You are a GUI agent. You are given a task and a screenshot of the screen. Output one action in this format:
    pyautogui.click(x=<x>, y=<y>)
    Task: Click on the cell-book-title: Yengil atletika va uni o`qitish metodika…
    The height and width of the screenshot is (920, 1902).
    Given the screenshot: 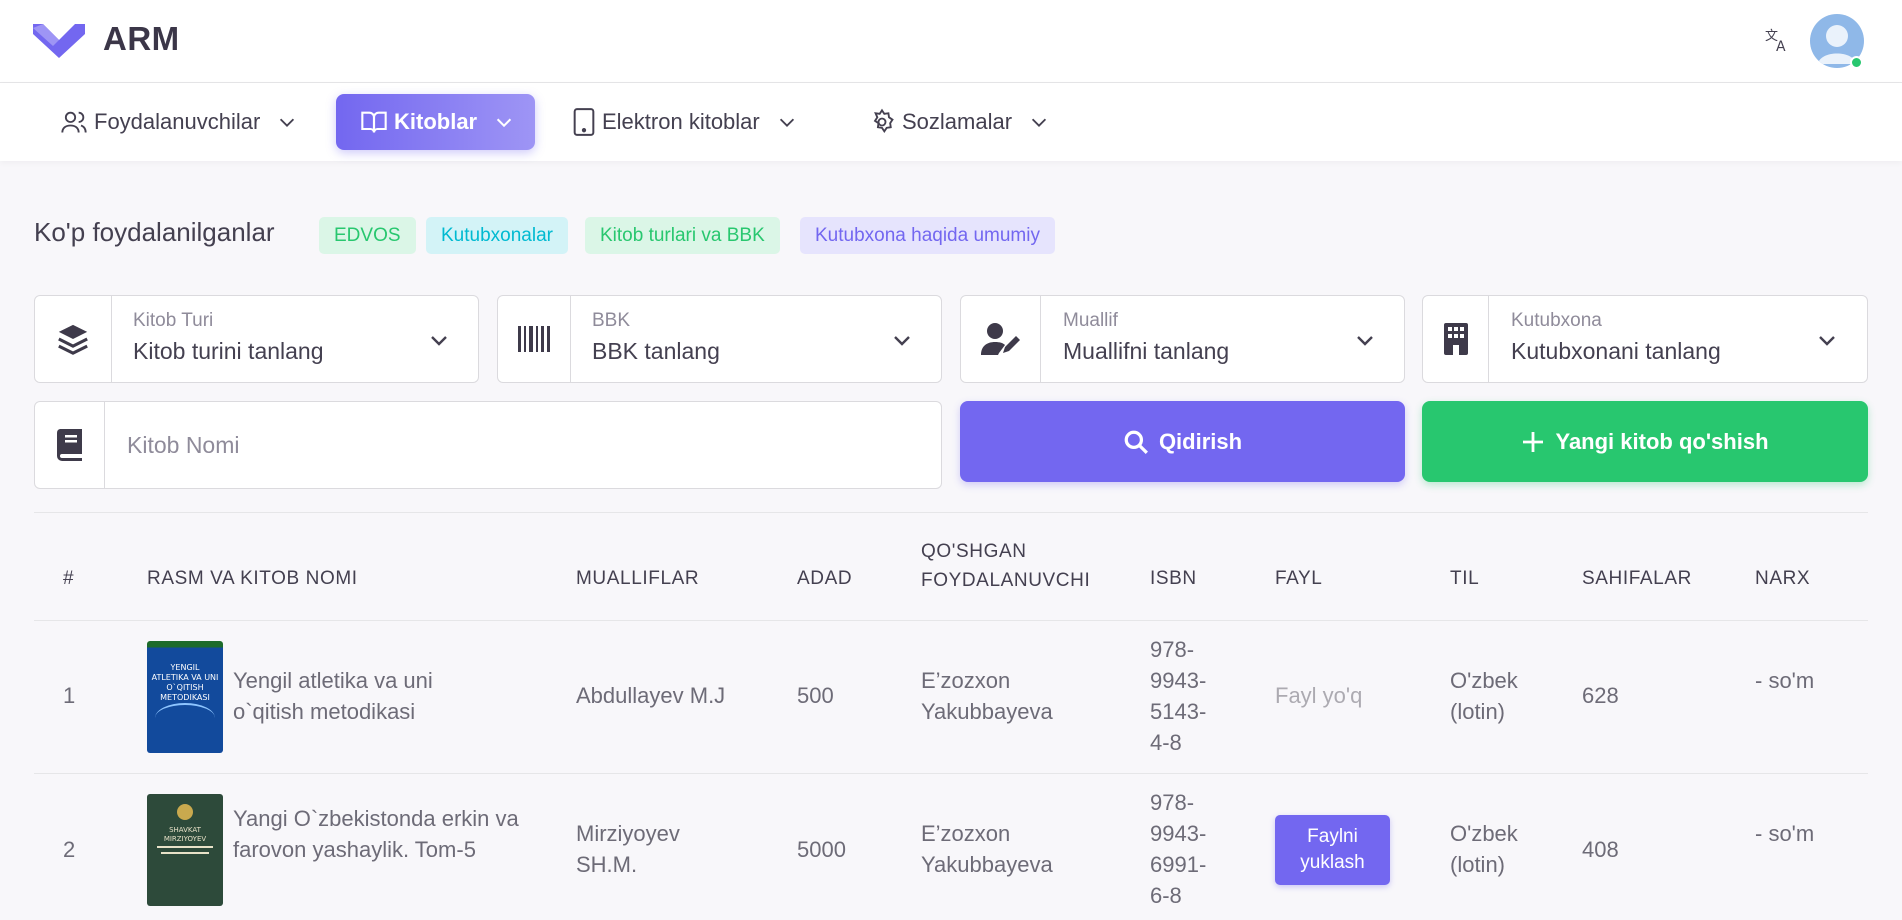 What is the action you would take?
    pyautogui.click(x=353, y=696)
    